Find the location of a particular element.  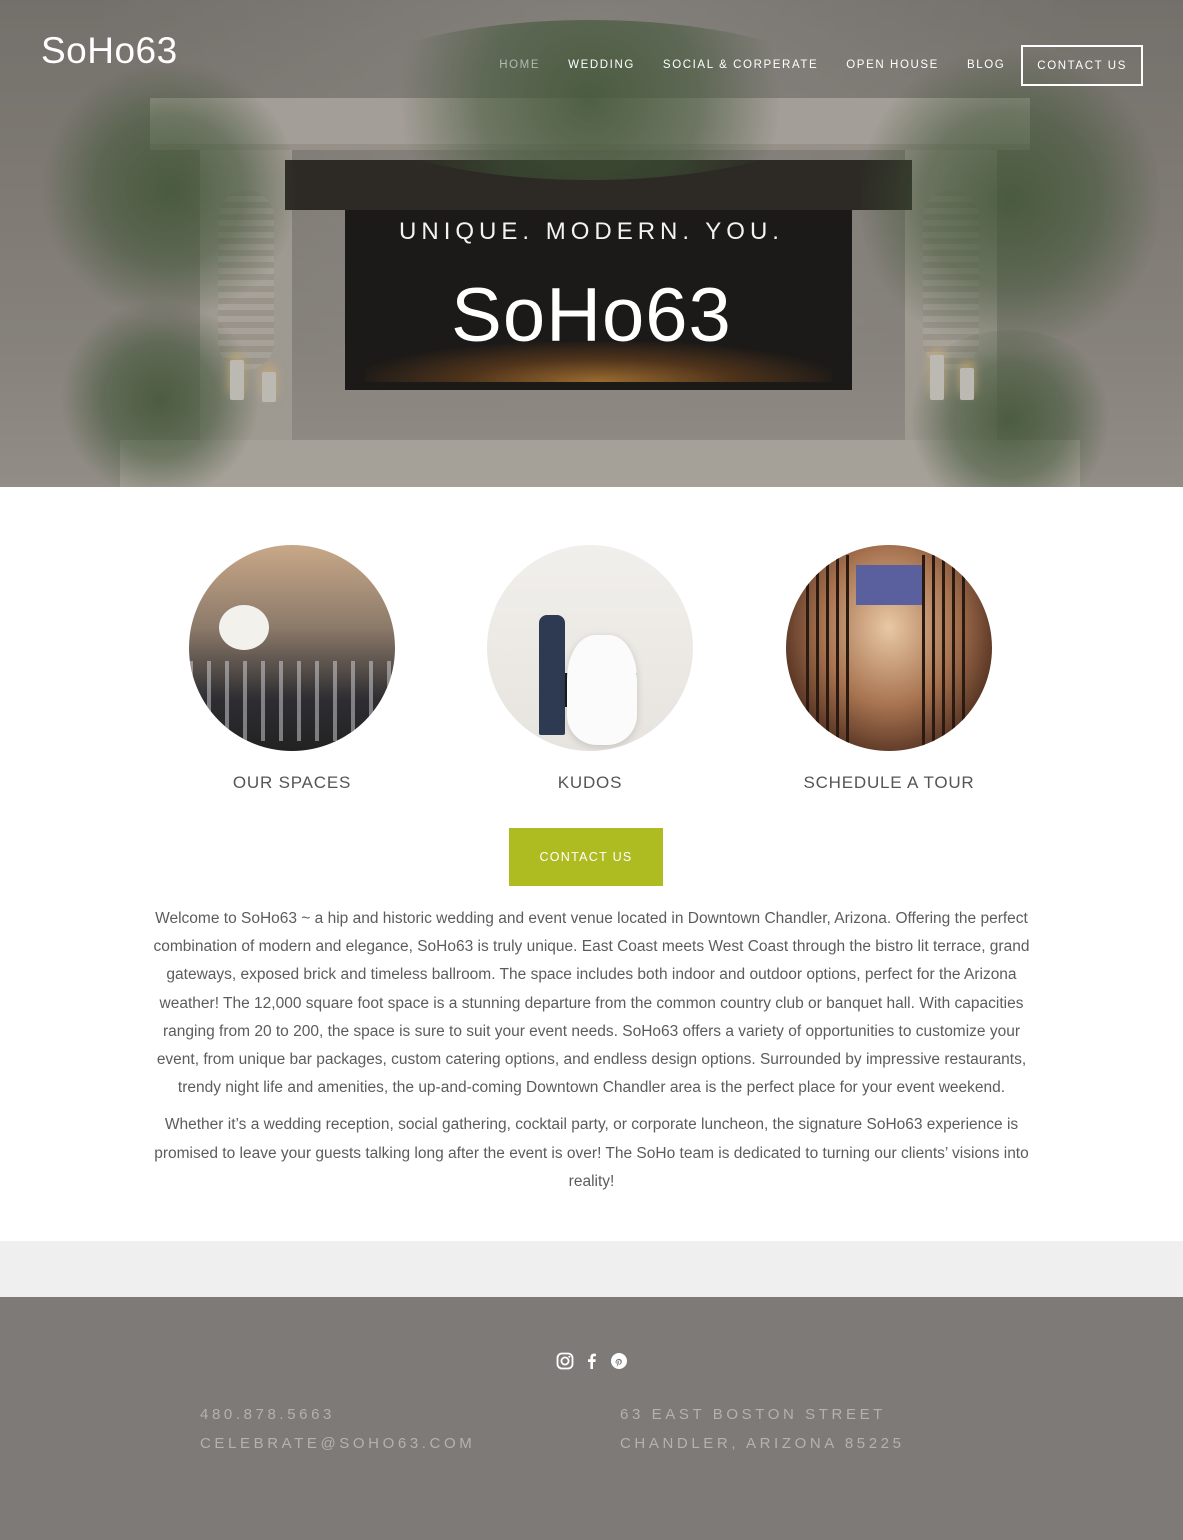

site-logo: SoHo63 is located at coordinates (109, 51).